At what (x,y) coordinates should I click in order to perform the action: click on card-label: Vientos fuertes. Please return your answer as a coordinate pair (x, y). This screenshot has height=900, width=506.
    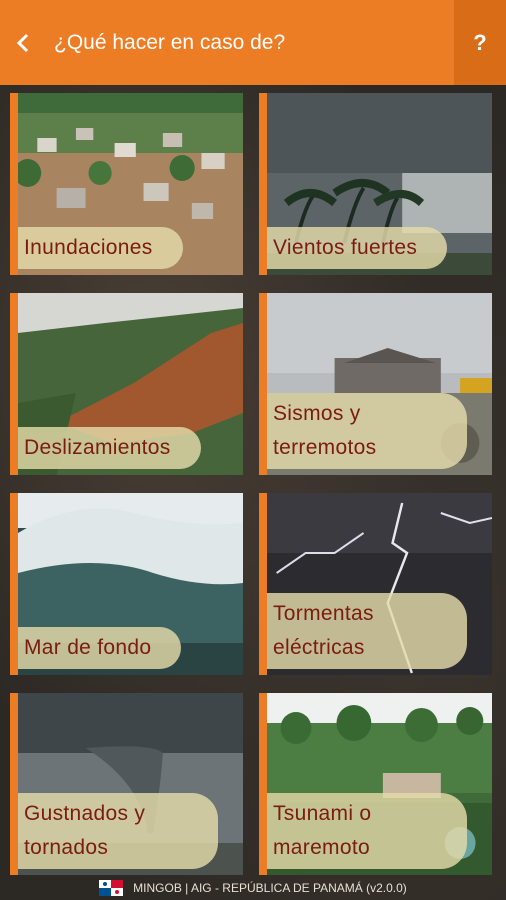
    Looking at the image, I should click on (357, 248).